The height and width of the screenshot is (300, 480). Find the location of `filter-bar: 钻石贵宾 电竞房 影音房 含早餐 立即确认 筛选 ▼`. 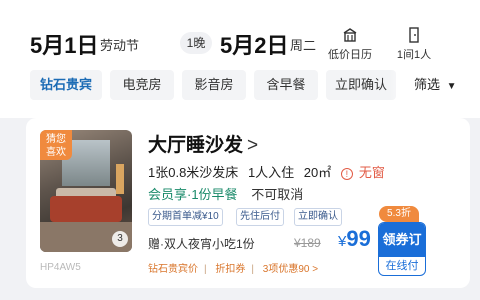

filter-bar: 钻石贵宾 电竞房 影音房 含早餐 立即确认 筛选 ▼ is located at coordinates (255, 85).